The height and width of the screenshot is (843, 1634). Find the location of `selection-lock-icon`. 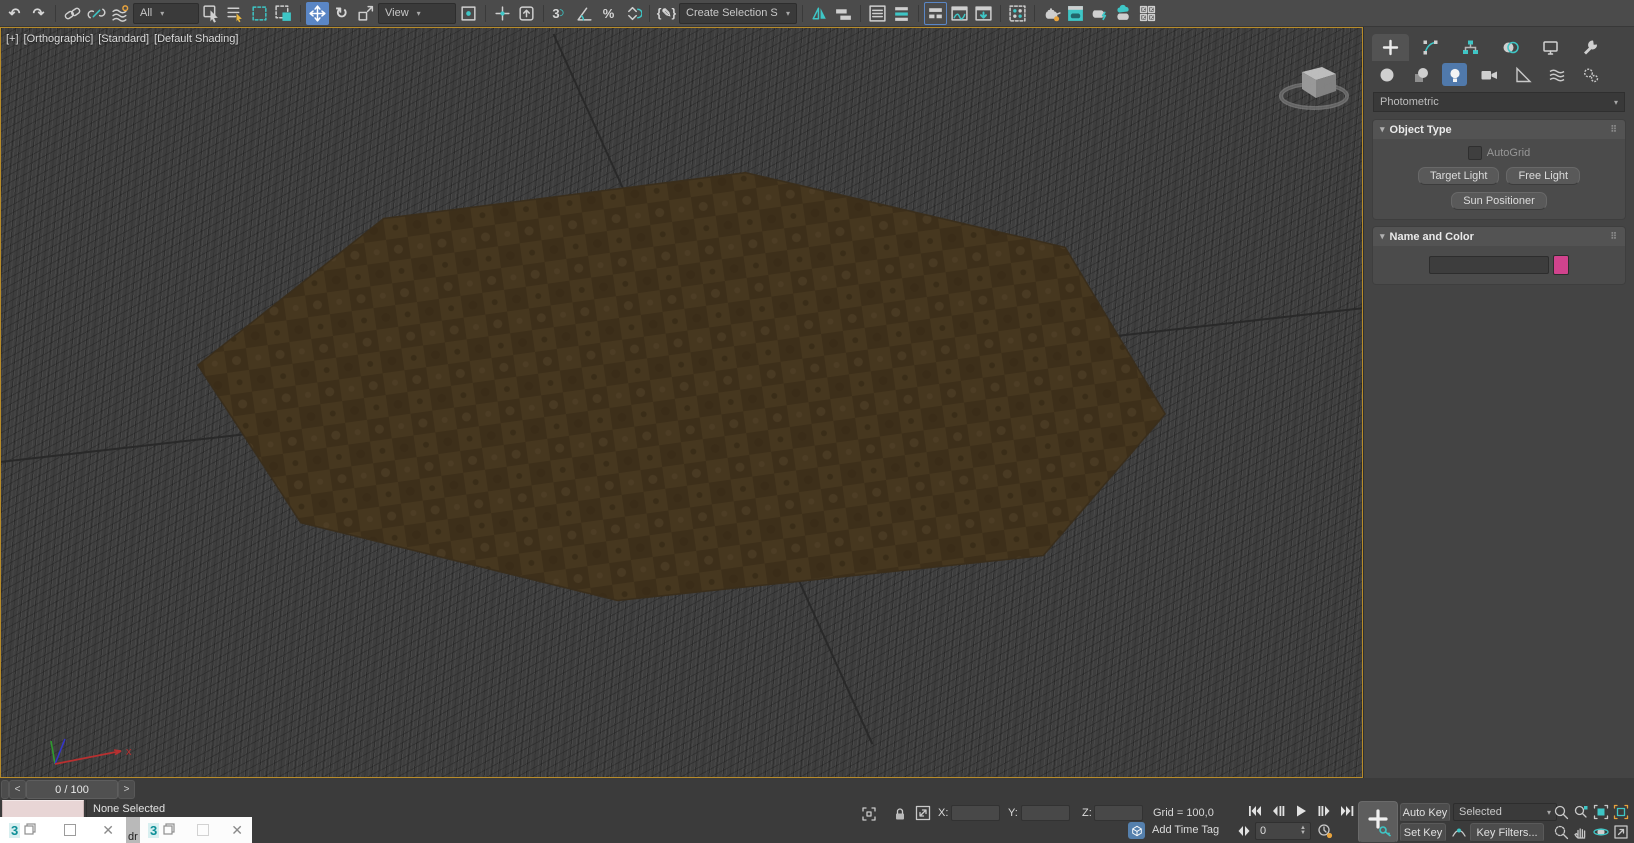

selection-lock-icon is located at coordinates (900, 814).